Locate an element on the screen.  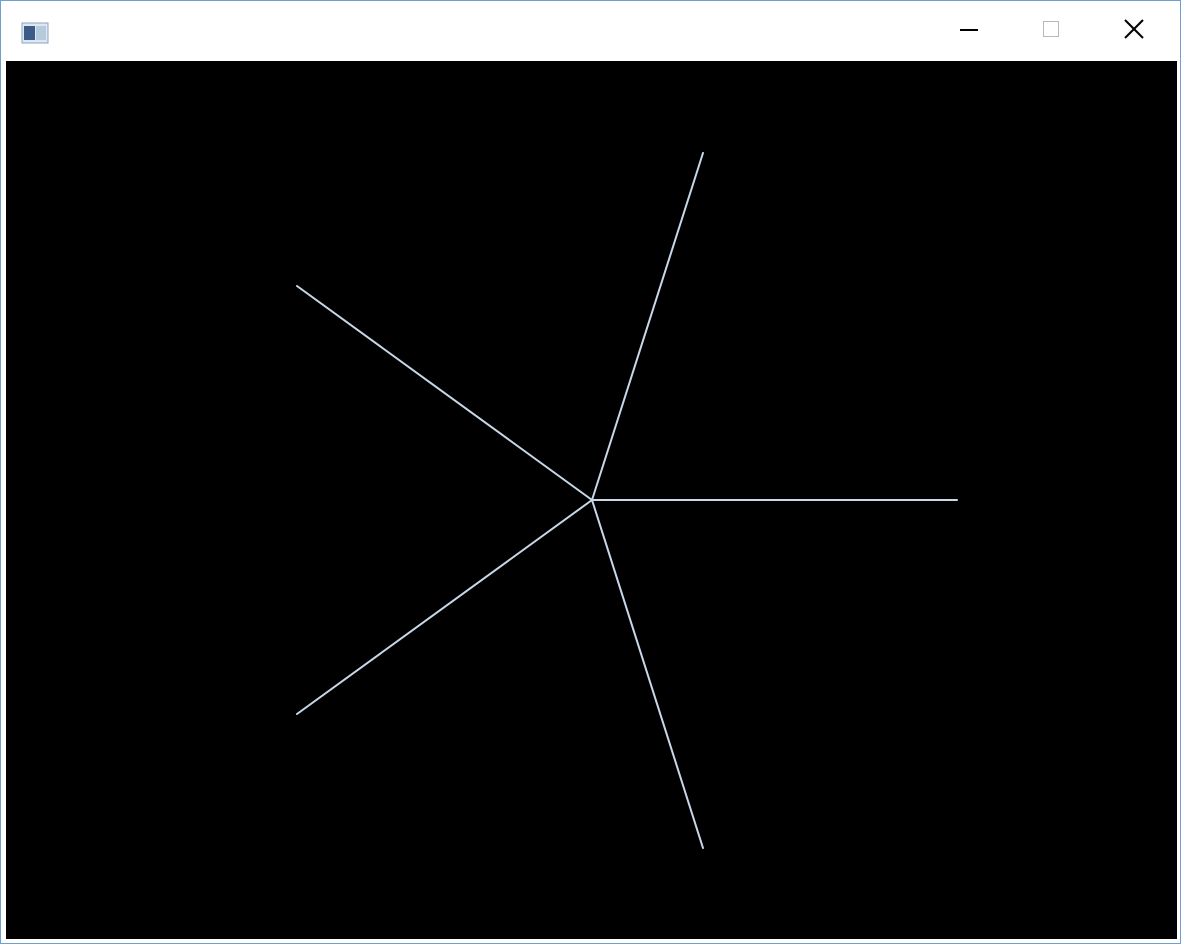
maximize-button is located at coordinates (1050, 31).